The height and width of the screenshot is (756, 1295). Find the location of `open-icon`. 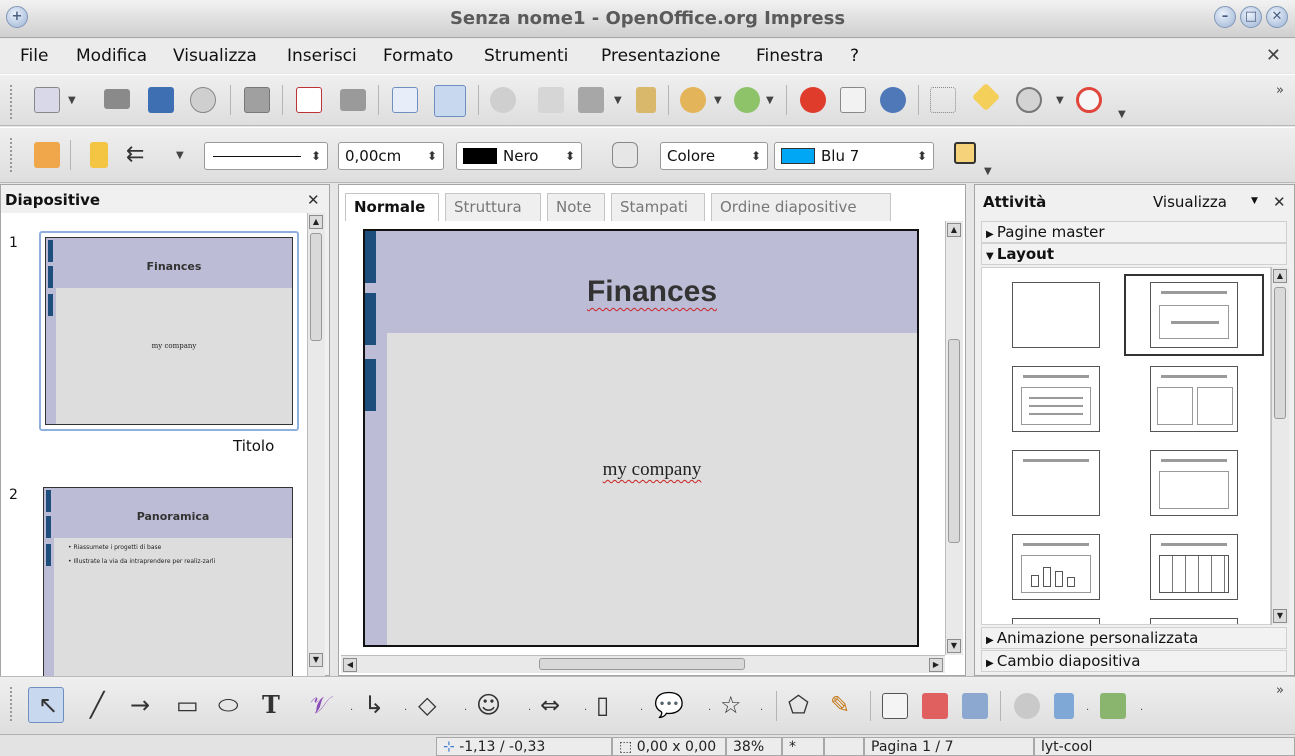

open-icon is located at coordinates (117, 99).